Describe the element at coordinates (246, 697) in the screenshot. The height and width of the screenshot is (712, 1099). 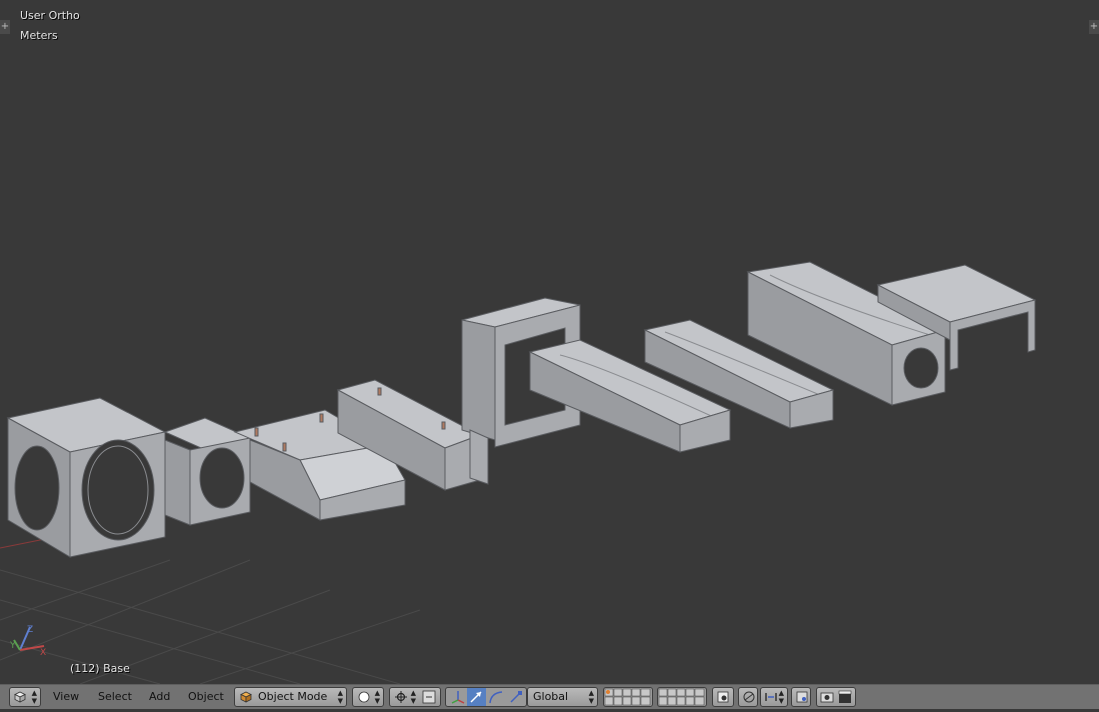
I see `object-mode-icon` at that location.